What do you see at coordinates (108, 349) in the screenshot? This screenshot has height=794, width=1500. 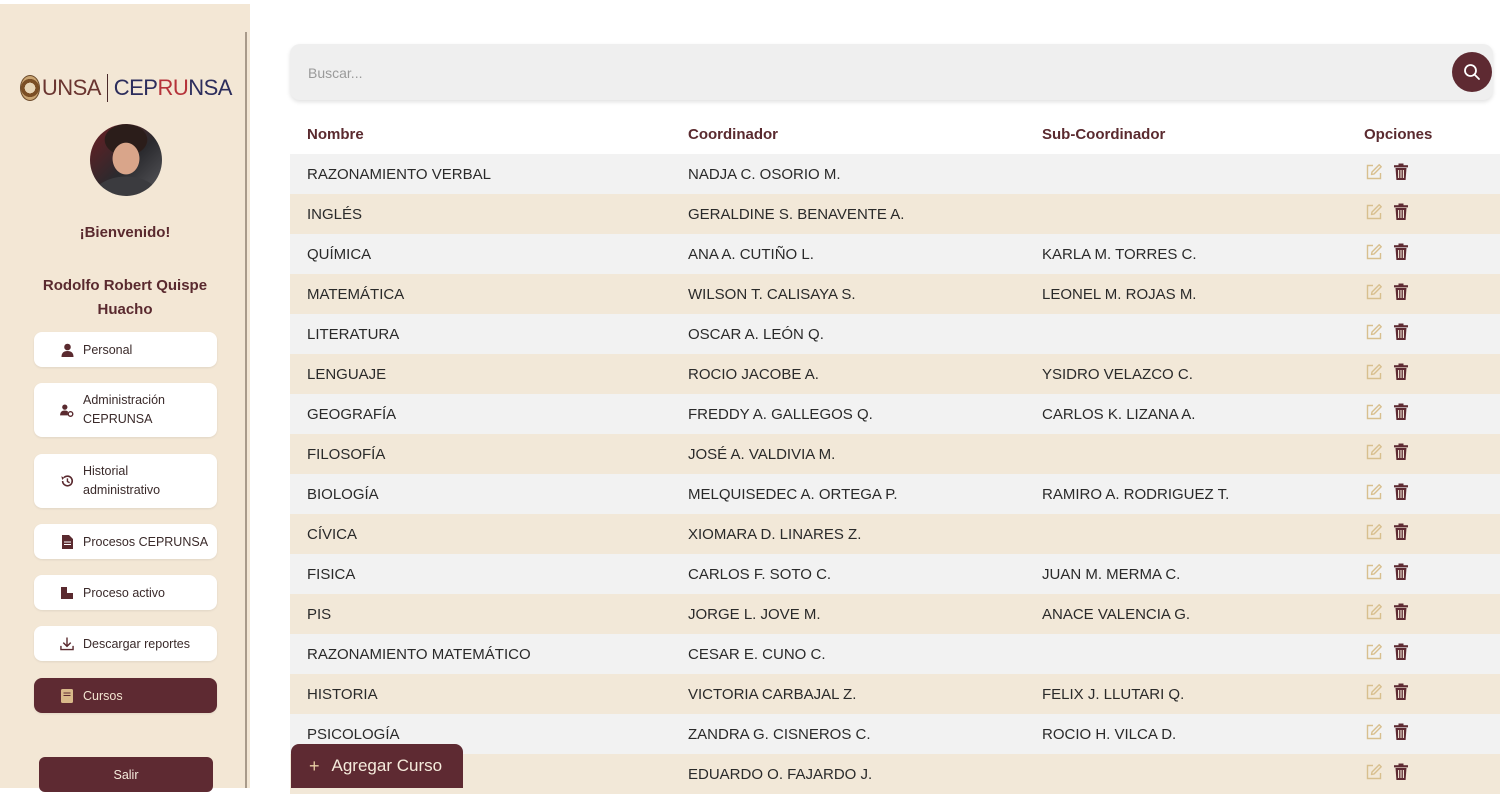 I see `sidebar-item-label: Personal` at bounding box center [108, 349].